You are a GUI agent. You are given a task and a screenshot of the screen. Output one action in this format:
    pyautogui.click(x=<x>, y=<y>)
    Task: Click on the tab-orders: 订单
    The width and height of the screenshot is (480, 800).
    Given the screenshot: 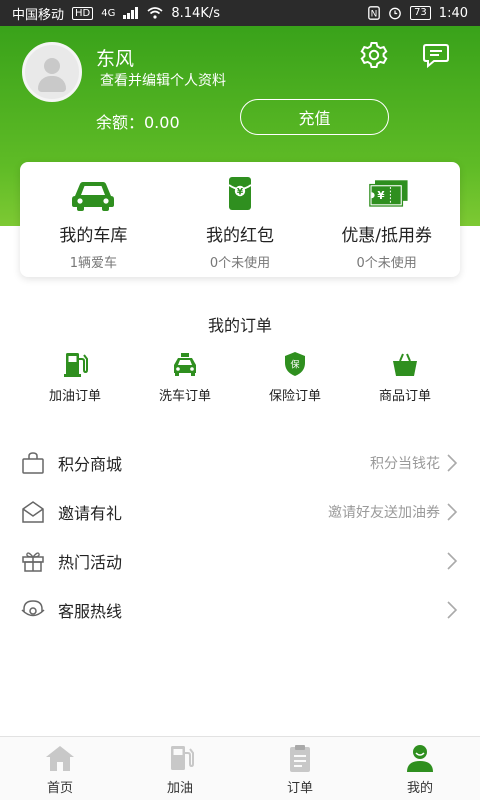 What is the action you would take?
    pyautogui.click(x=300, y=768)
    